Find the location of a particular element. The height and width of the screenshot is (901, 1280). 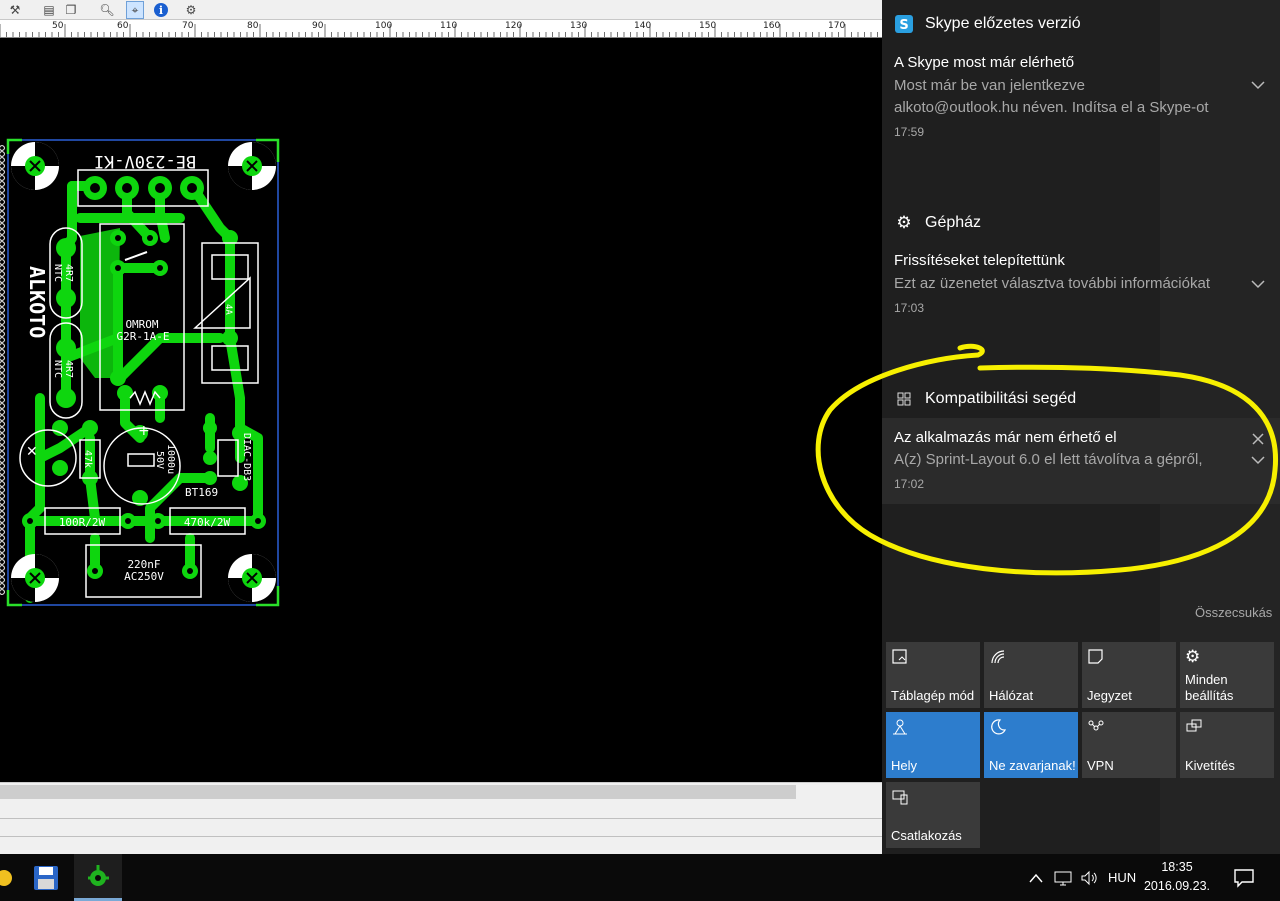

group-skype: S Skype előzetes verzió is located at coordinates (987, 24).